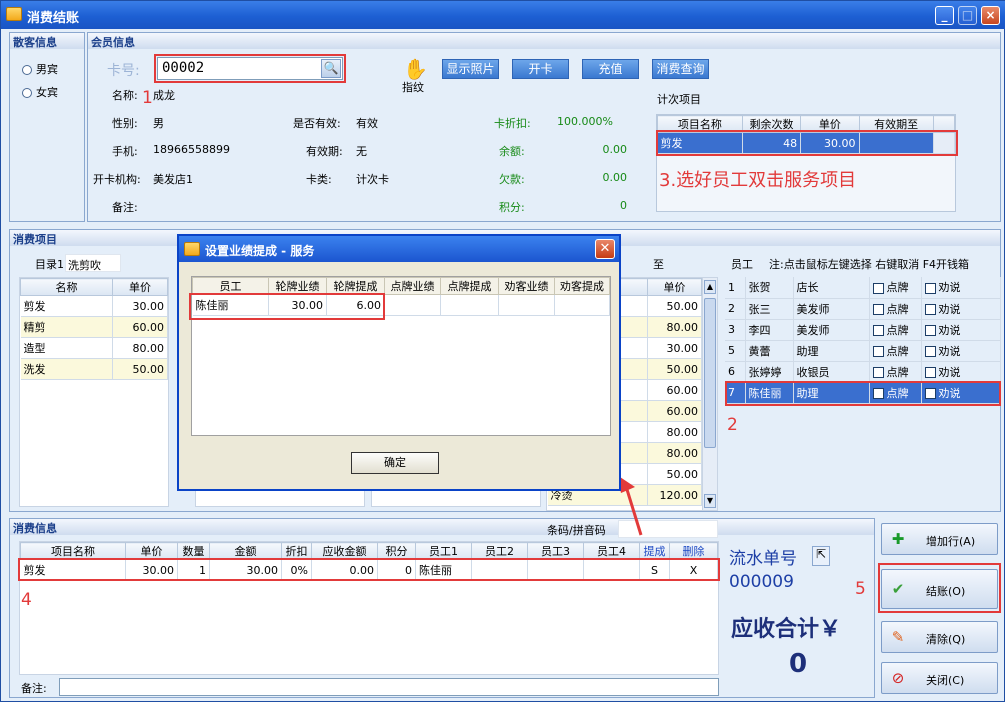 This screenshot has width=1005, height=702. What do you see at coordinates (260, 251) in the screenshot?
I see `dialog-title: 设置业绩提成 - 服务` at bounding box center [260, 251].